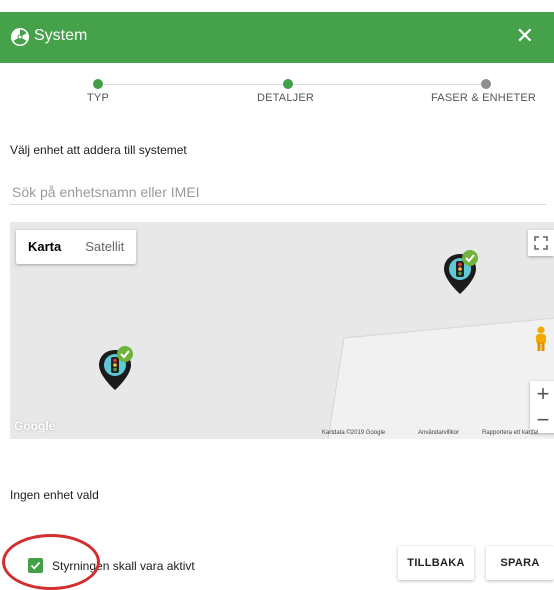 The image size is (554, 590). What do you see at coordinates (486, 84) in the screenshot?
I see `step-dot-faser` at bounding box center [486, 84].